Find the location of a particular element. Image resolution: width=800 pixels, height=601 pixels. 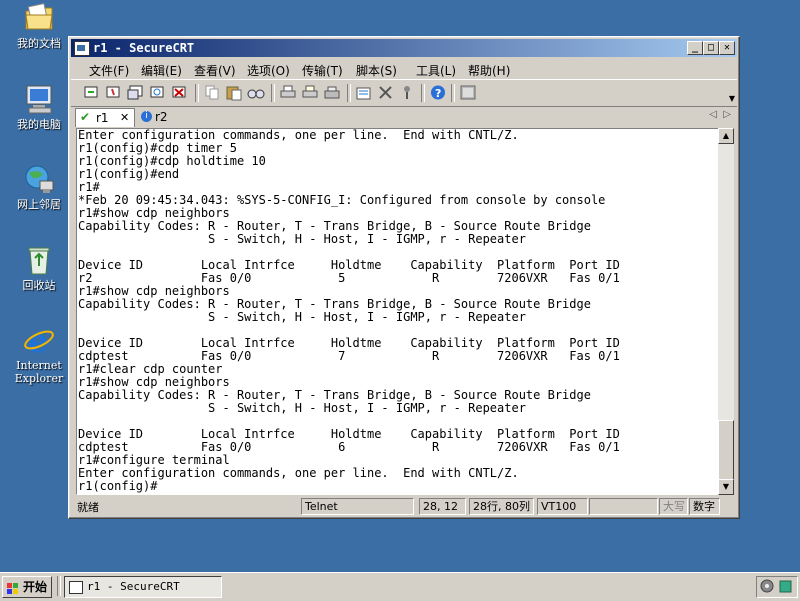

network-globe-icon is located at coordinates (39, 179).